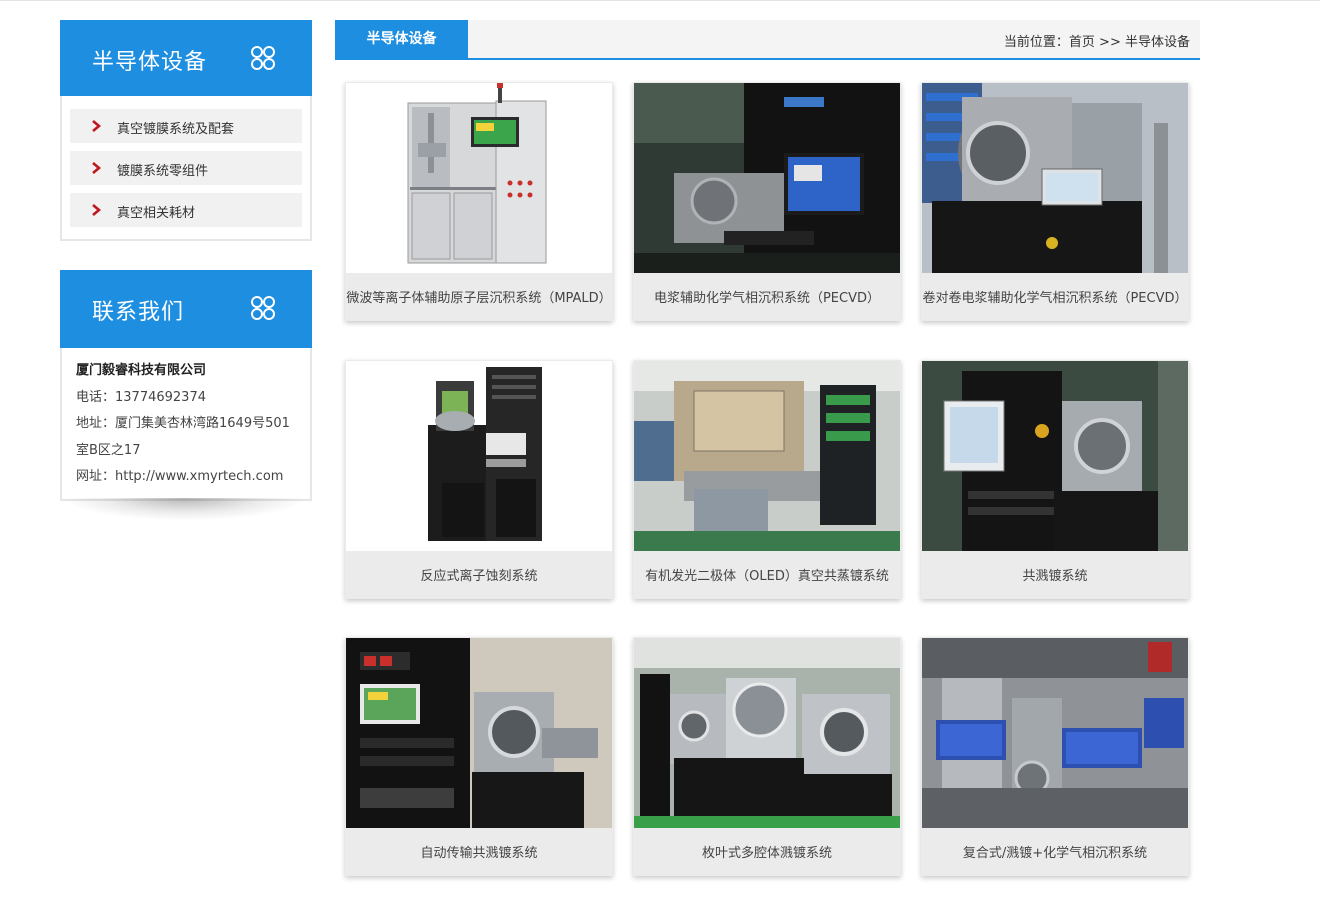  What do you see at coordinates (1036, 42) in the screenshot?
I see `breadcrumb-prefix: 当前位置：` at bounding box center [1036, 42].